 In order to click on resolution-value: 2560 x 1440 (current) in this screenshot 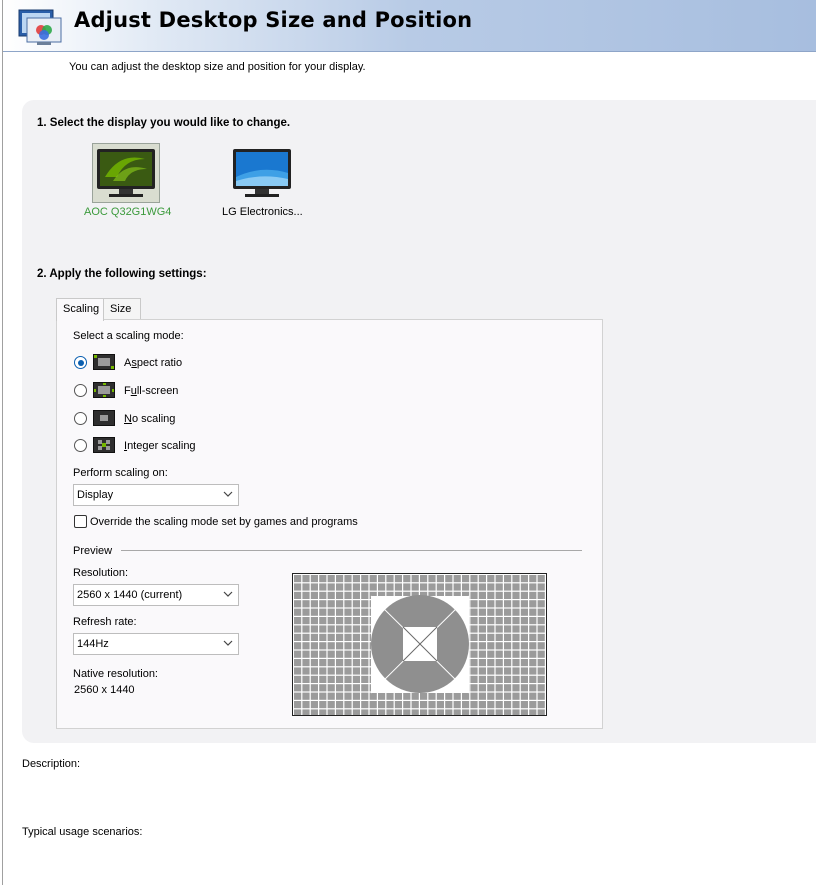, I will do `click(130, 595)`.